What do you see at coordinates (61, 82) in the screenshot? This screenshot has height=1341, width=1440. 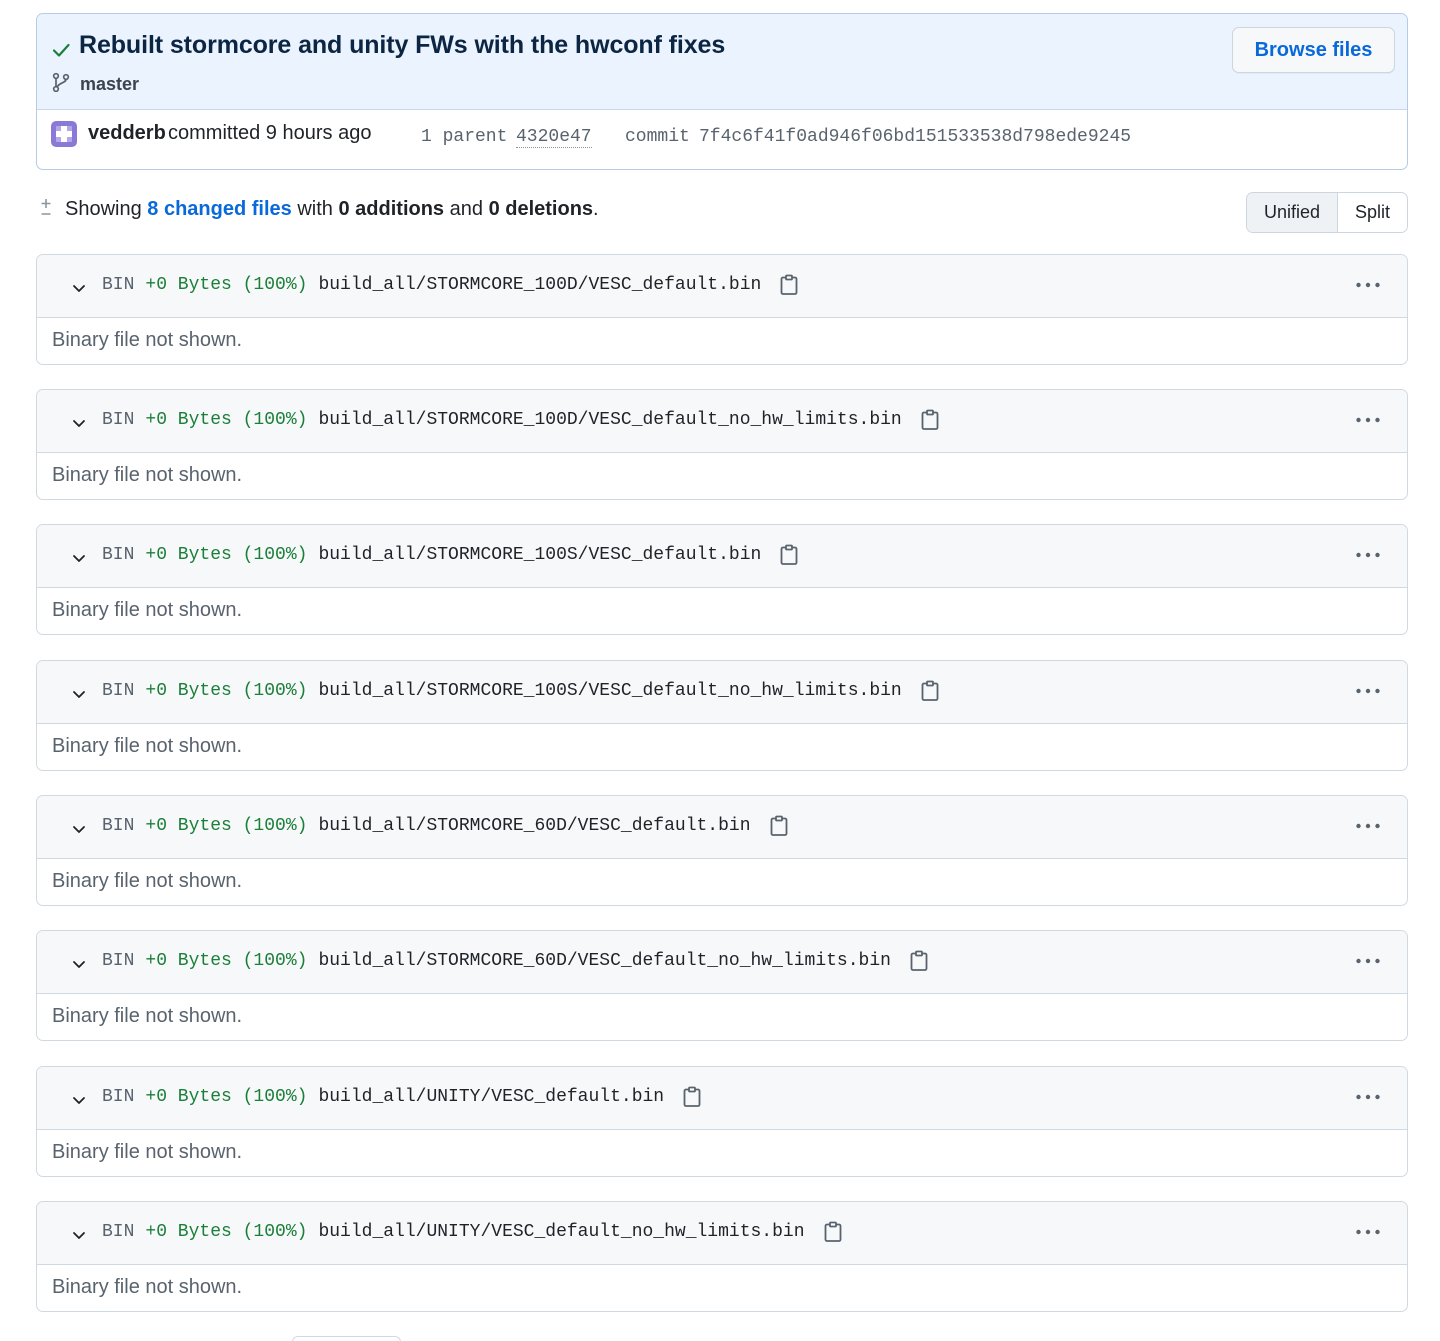 I see `git-branch-icon` at bounding box center [61, 82].